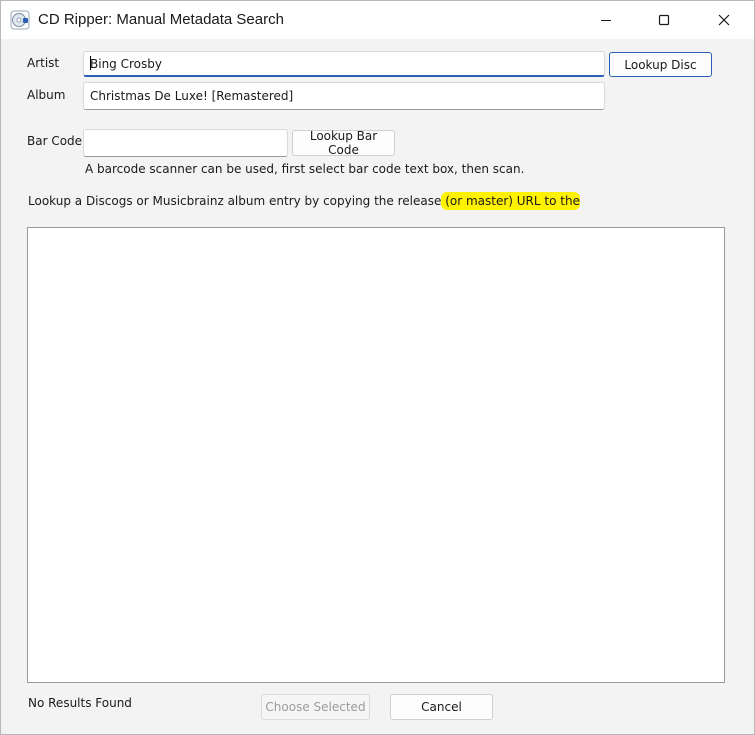  Describe the element at coordinates (43, 63) in the screenshot. I see `artist-label: Artist` at that location.